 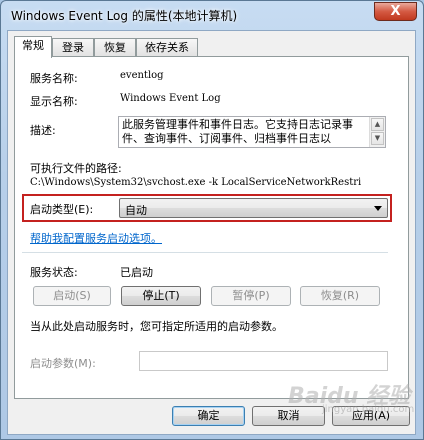 What do you see at coordinates (136, 210) in the screenshot?
I see `startup-type-value: 自动` at bounding box center [136, 210].